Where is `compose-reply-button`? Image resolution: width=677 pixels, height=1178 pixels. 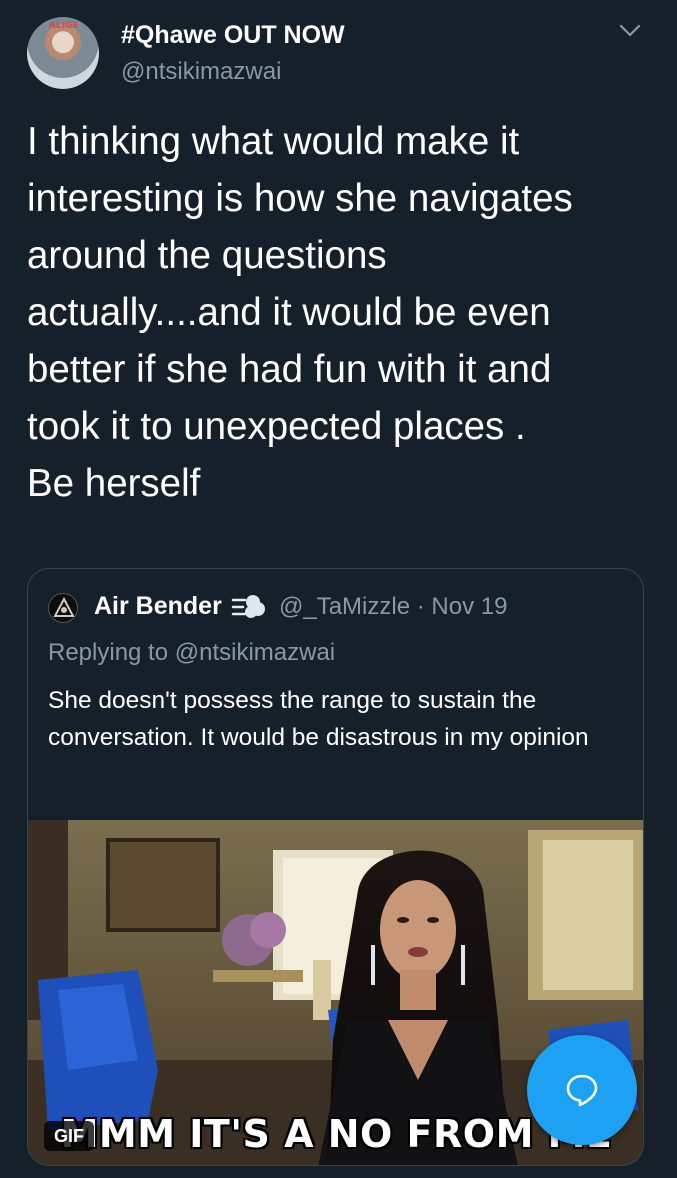
compose-reply-button is located at coordinates (582, 1090).